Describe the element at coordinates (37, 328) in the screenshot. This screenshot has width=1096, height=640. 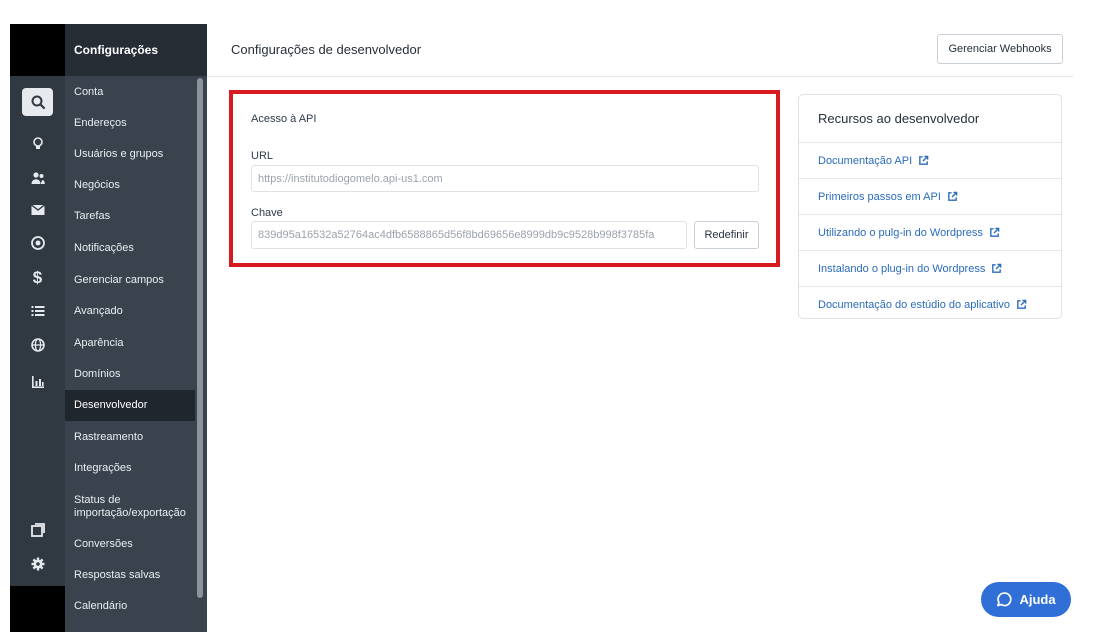
I see `icon-rail: $` at that location.